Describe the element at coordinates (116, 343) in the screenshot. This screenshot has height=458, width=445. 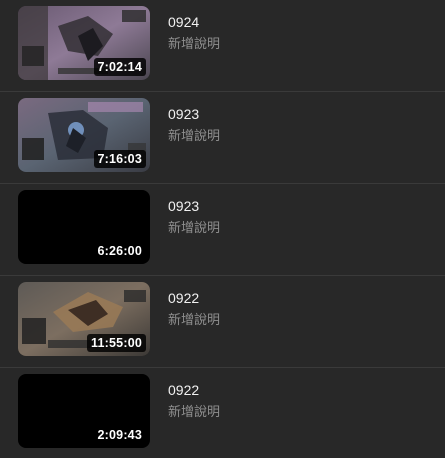
I see `duration-badge: 11:55:00` at that location.